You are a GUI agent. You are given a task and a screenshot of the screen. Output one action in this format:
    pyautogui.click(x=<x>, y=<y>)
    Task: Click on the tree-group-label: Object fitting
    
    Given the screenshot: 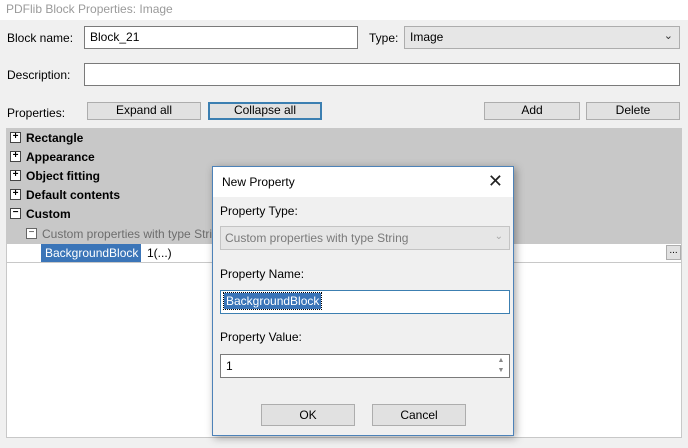 What is the action you would take?
    pyautogui.click(x=63, y=176)
    